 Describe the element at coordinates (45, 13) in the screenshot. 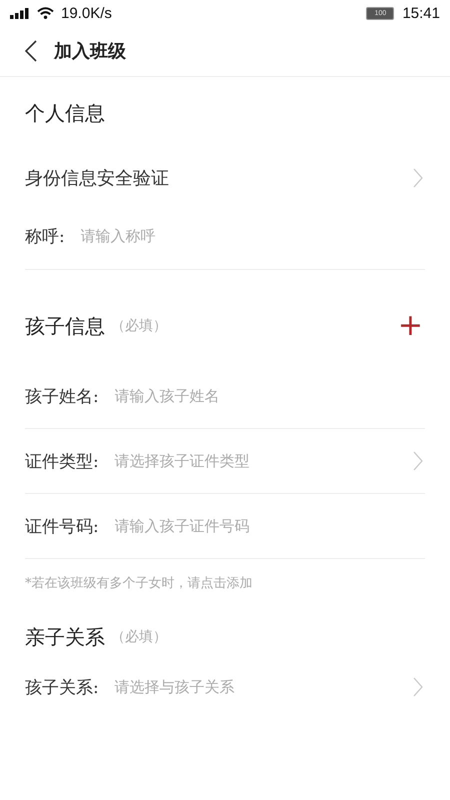

I see `wifi-icon` at that location.